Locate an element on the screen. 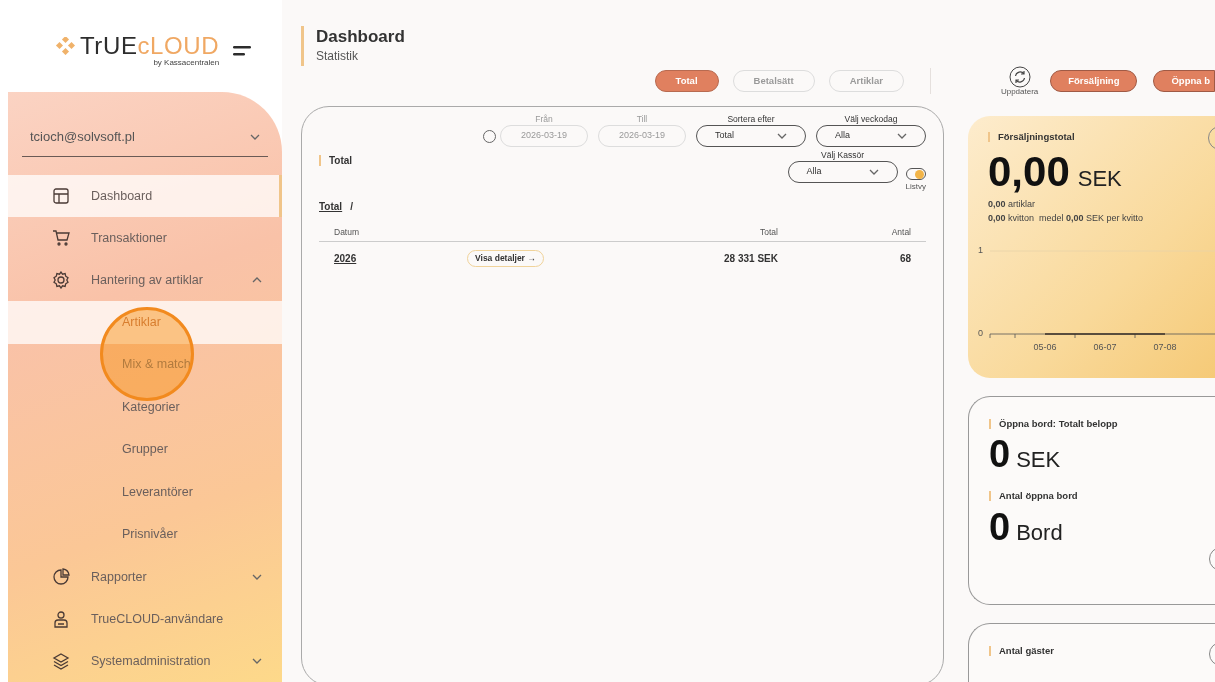 This screenshot has height=682, width=1215. field-label: Till is located at coordinates (642, 119).